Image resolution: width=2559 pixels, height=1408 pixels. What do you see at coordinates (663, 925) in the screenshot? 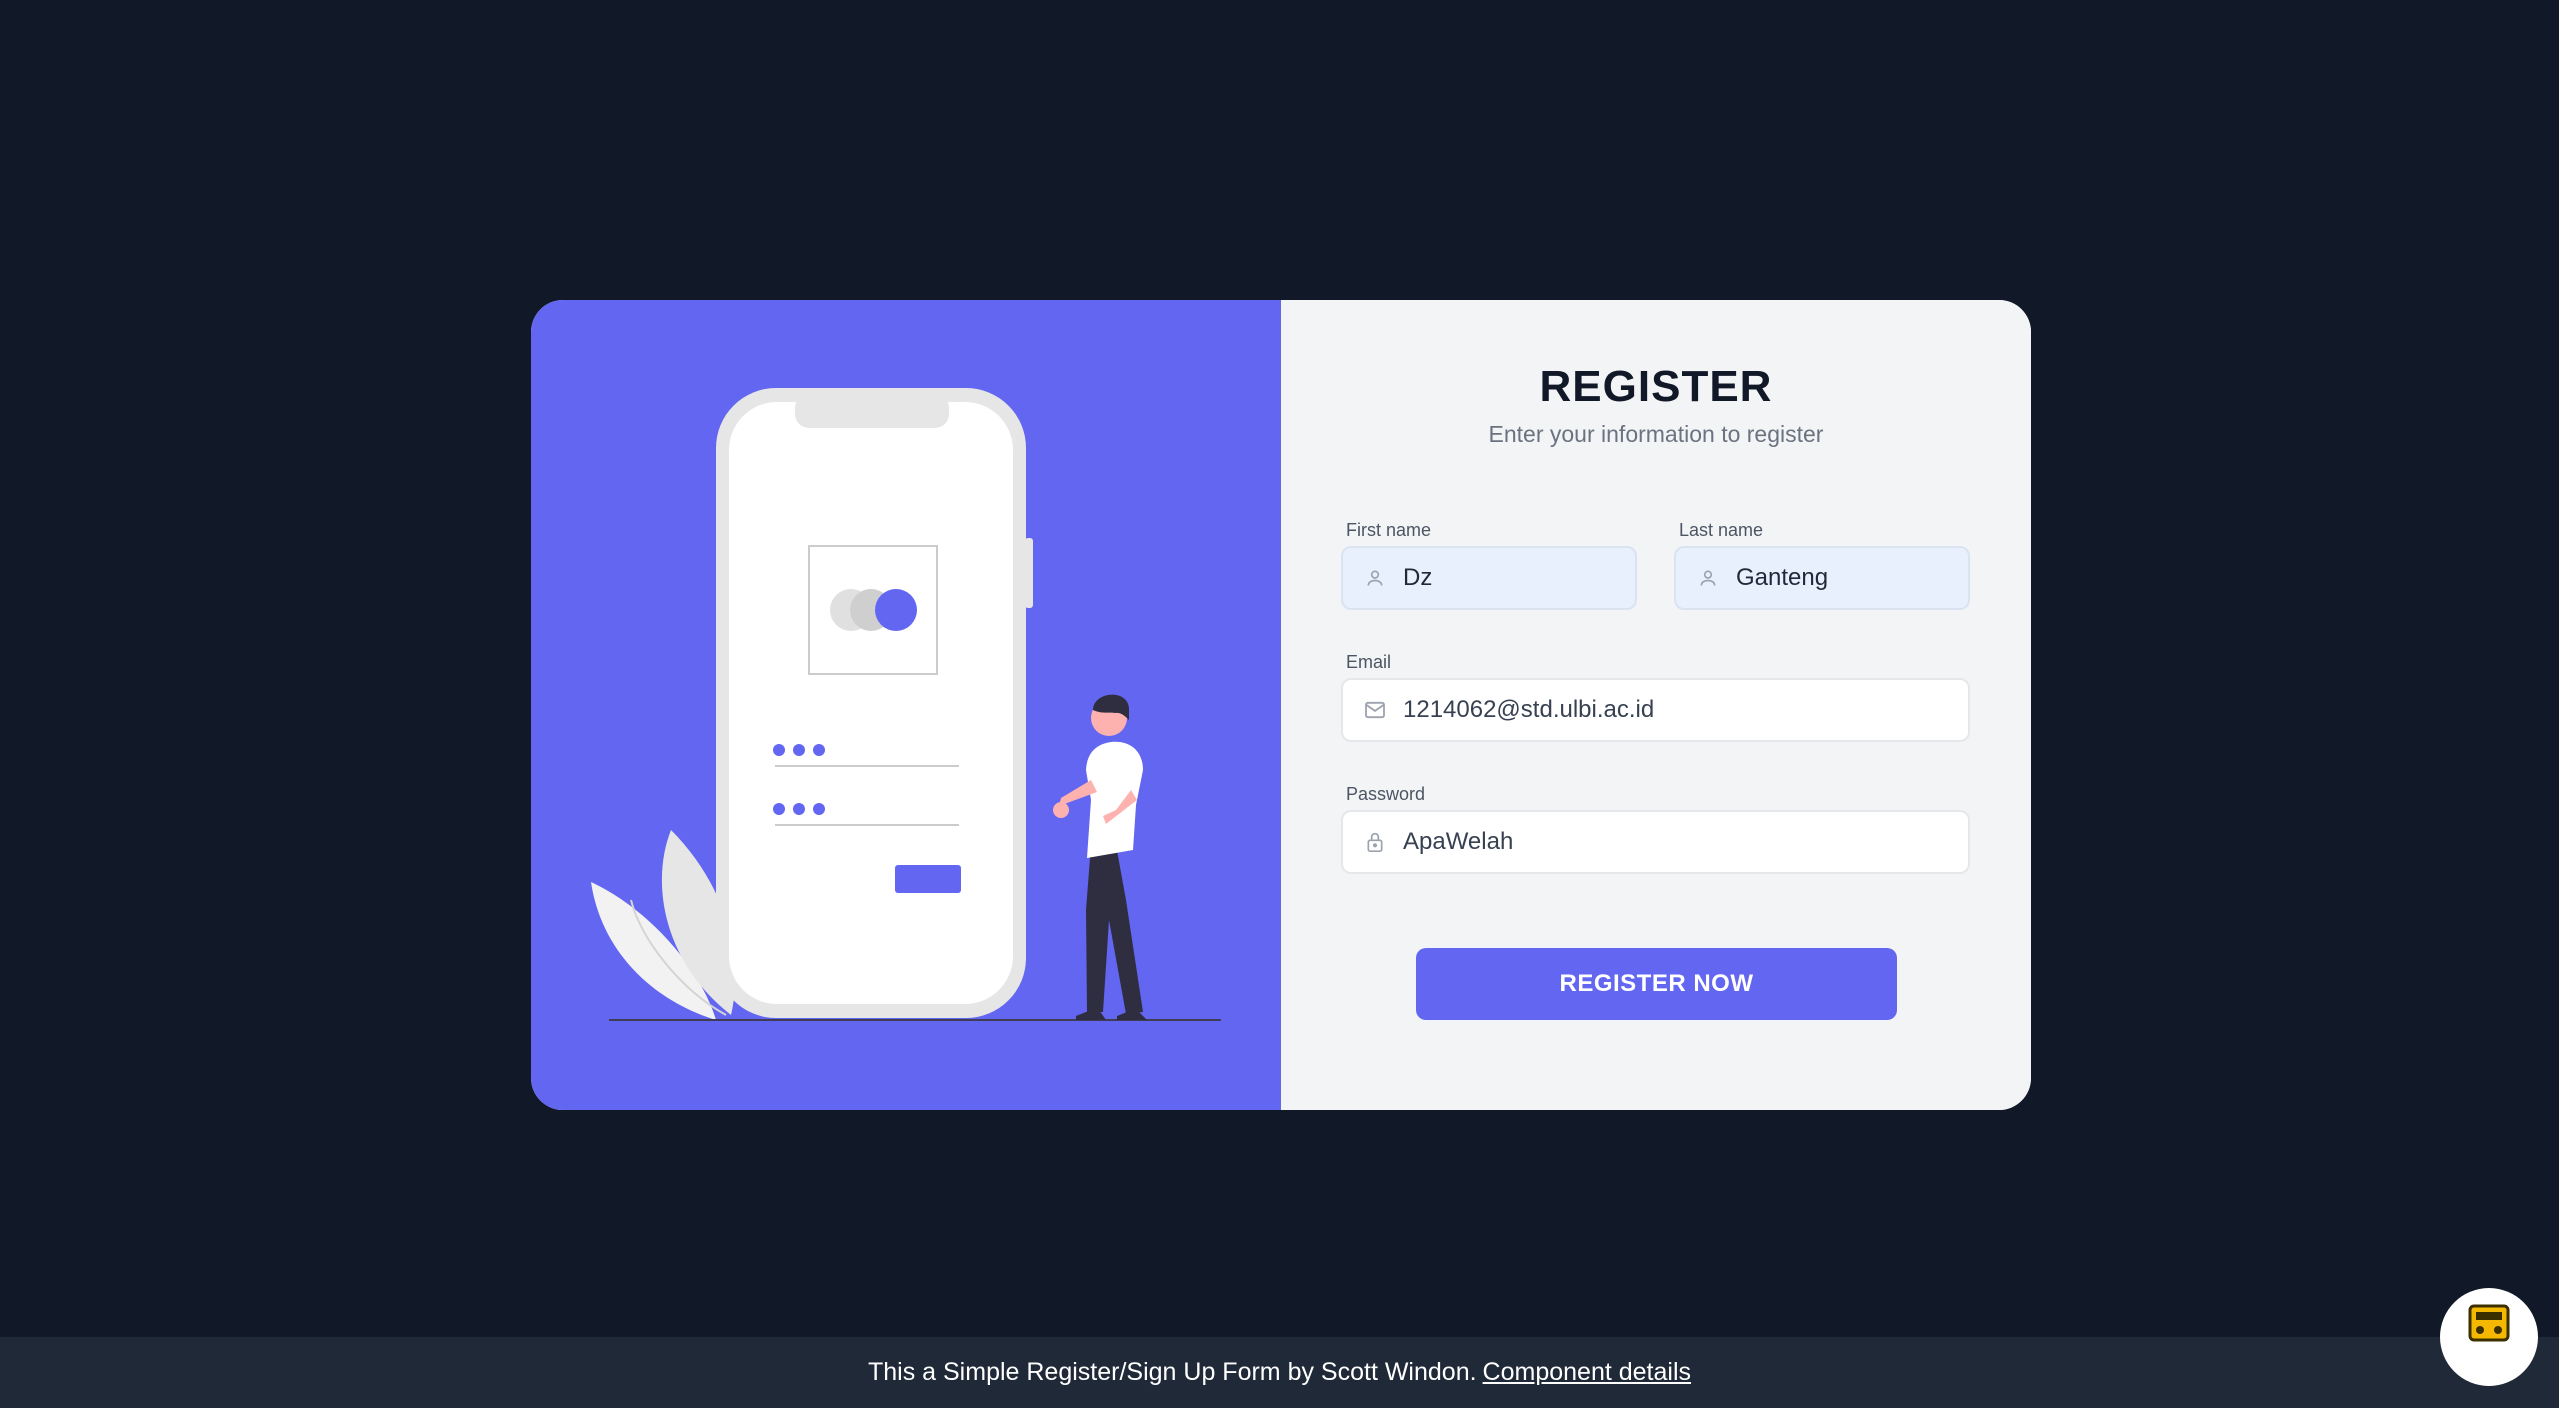
I see `plant-leaves` at bounding box center [663, 925].